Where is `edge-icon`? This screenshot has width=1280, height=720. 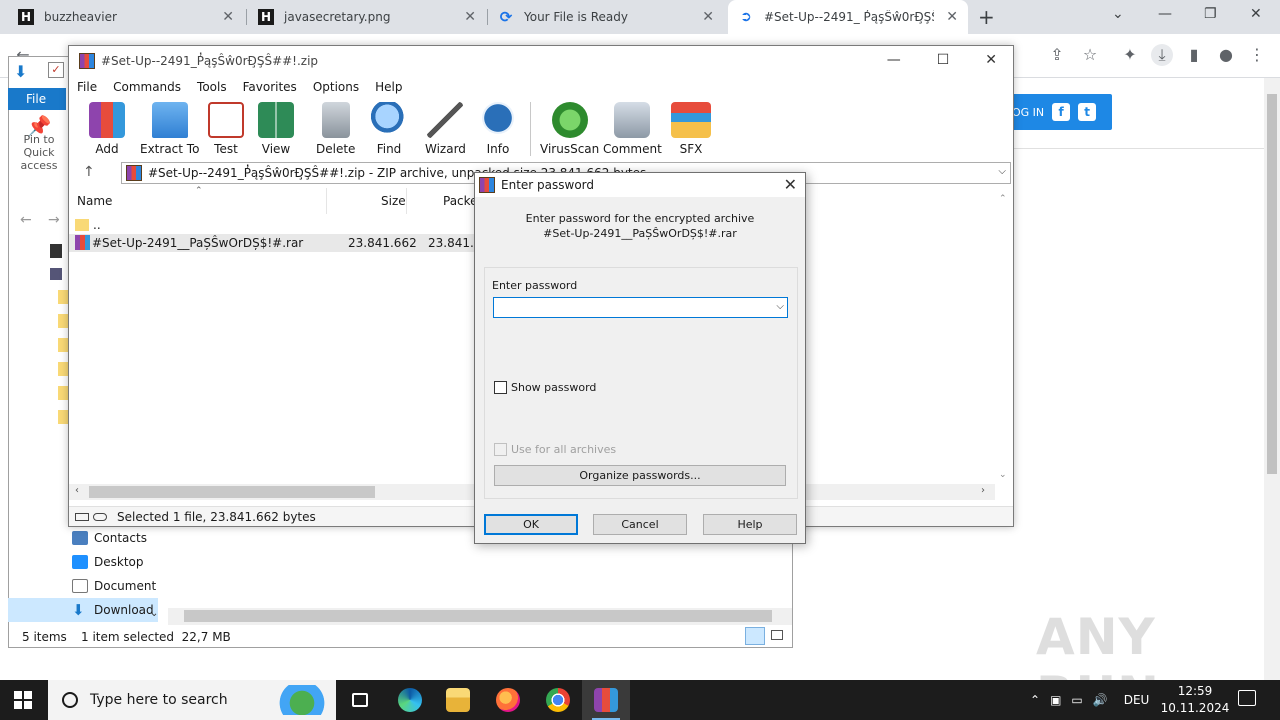 edge-icon is located at coordinates (410, 700).